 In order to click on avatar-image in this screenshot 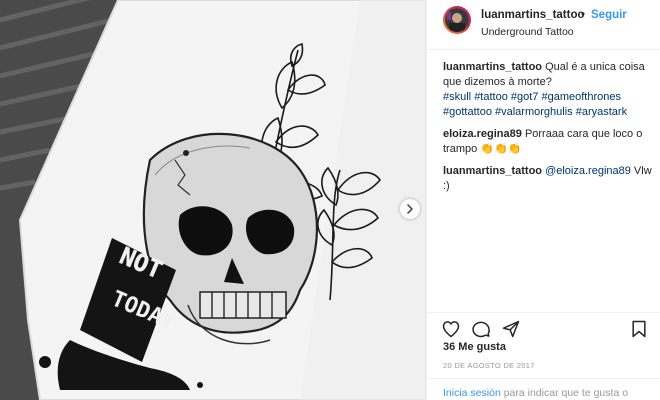, I will do `click(457, 20)`.